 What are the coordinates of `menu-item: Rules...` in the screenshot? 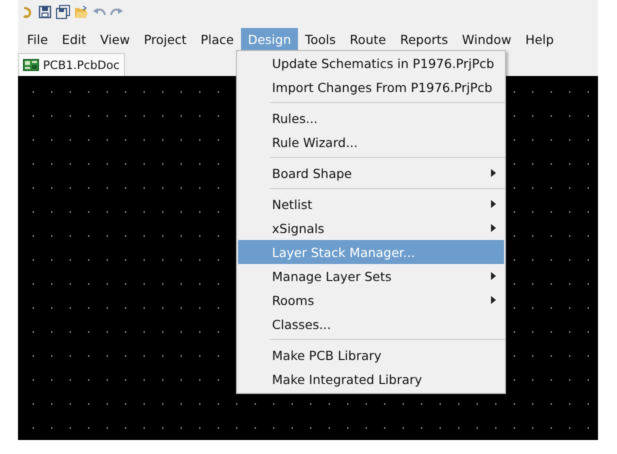 It's located at (371, 118).